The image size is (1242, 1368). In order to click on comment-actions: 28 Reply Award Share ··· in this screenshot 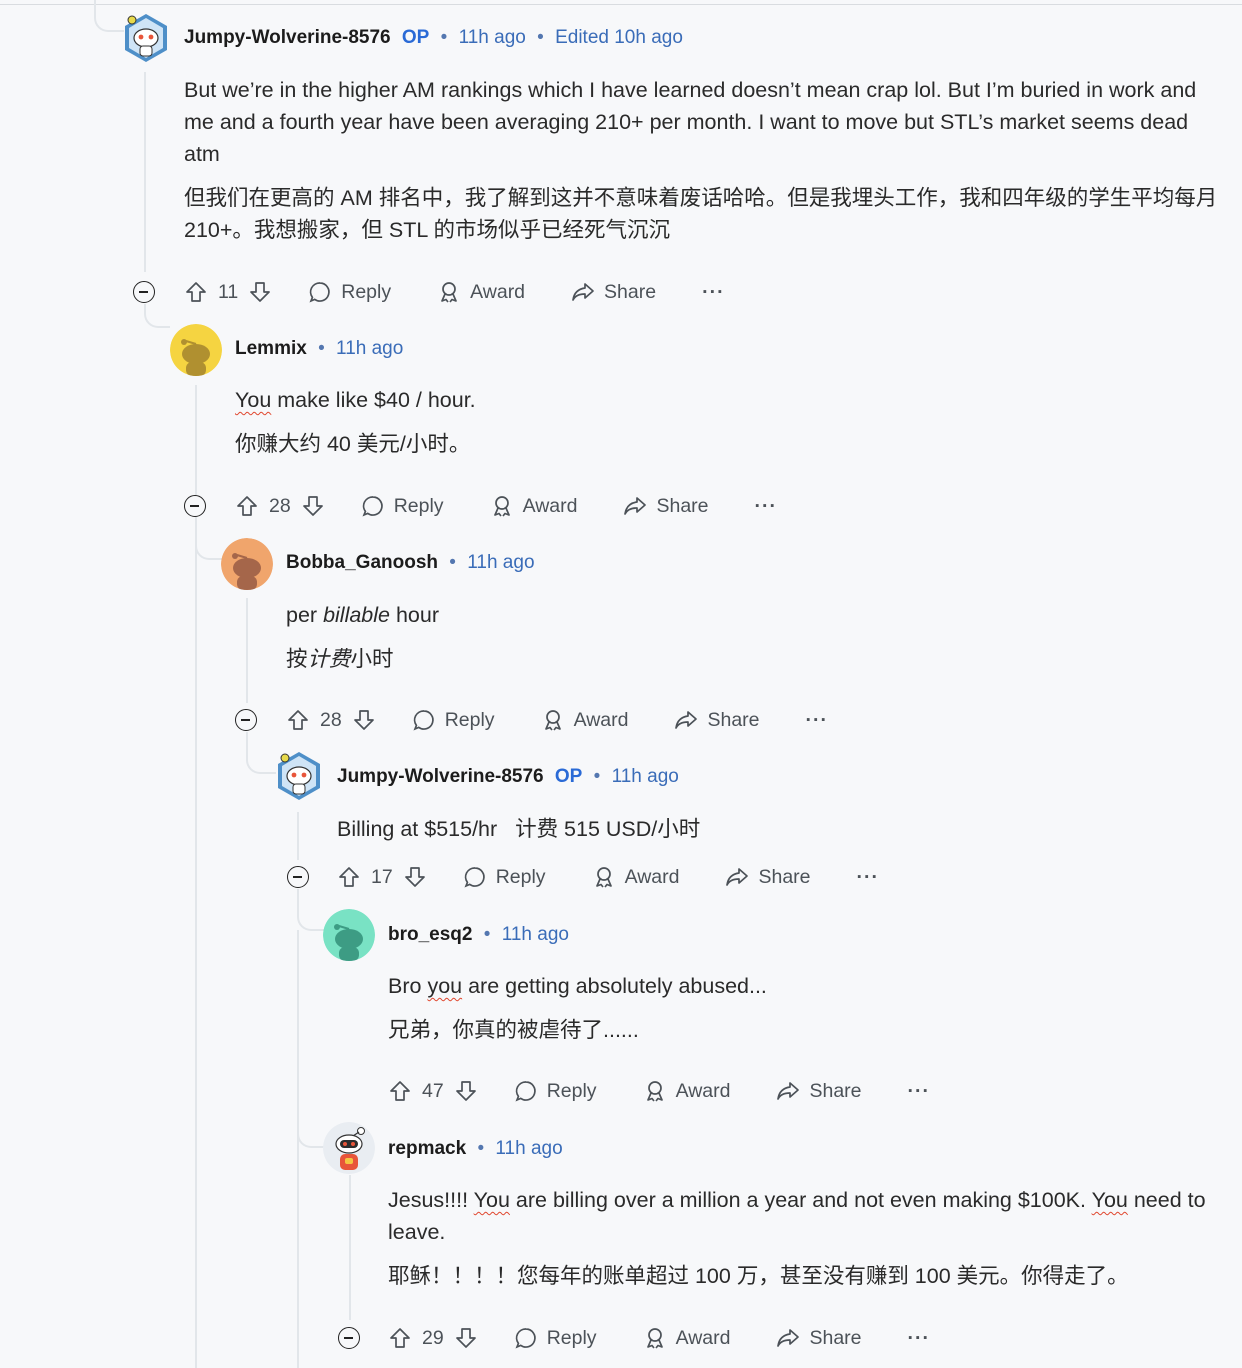, I will do `click(506, 506)`.